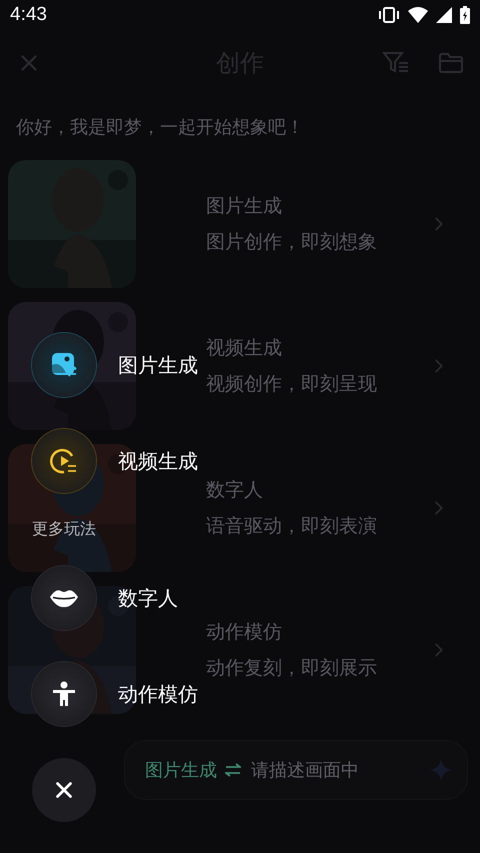 Image resolution: width=480 pixels, height=853 pixels. I want to click on swap-icon, so click(233, 770).